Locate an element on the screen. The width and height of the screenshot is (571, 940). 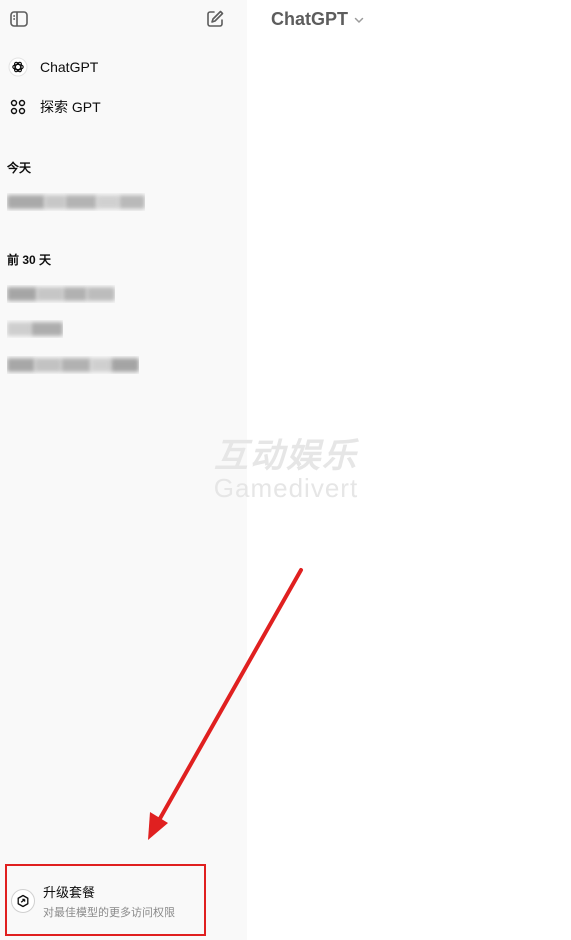
sidebar-item-chatgpt: ChatGPT is located at coordinates (122, 67).